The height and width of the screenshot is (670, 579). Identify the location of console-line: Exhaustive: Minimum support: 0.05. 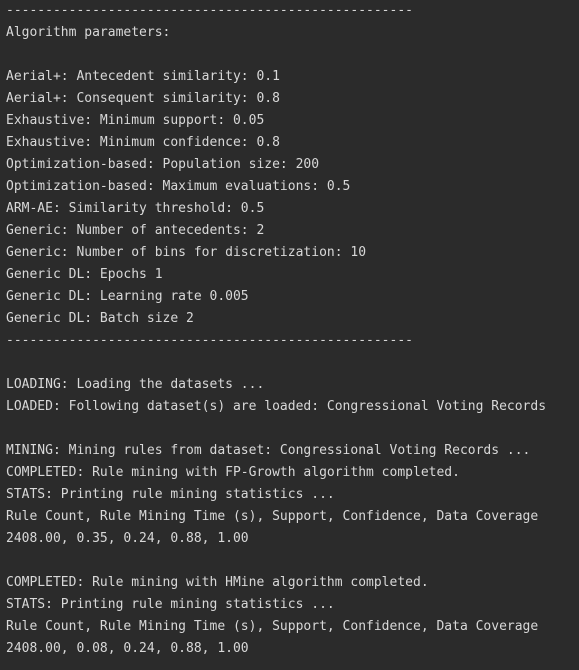
(135, 120).